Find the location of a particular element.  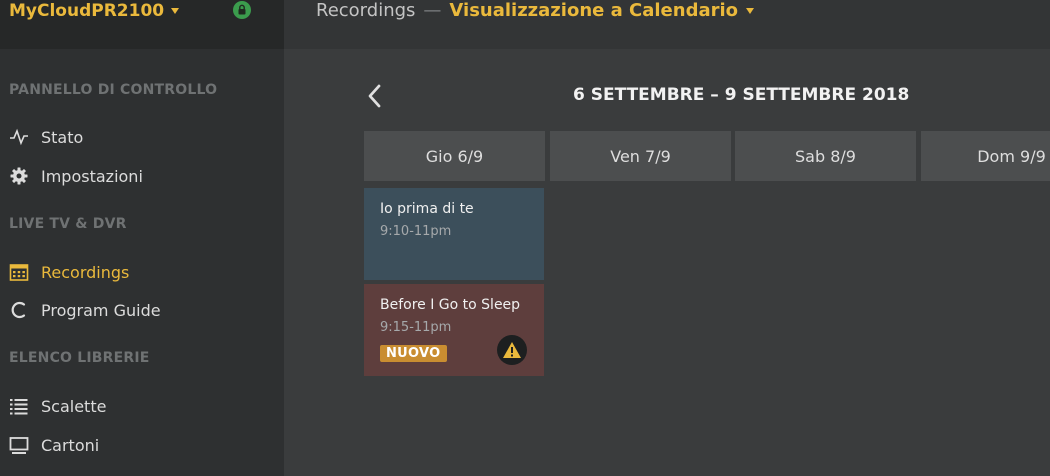

sidebar-item-scalette: Scalette is located at coordinates (57, 406).